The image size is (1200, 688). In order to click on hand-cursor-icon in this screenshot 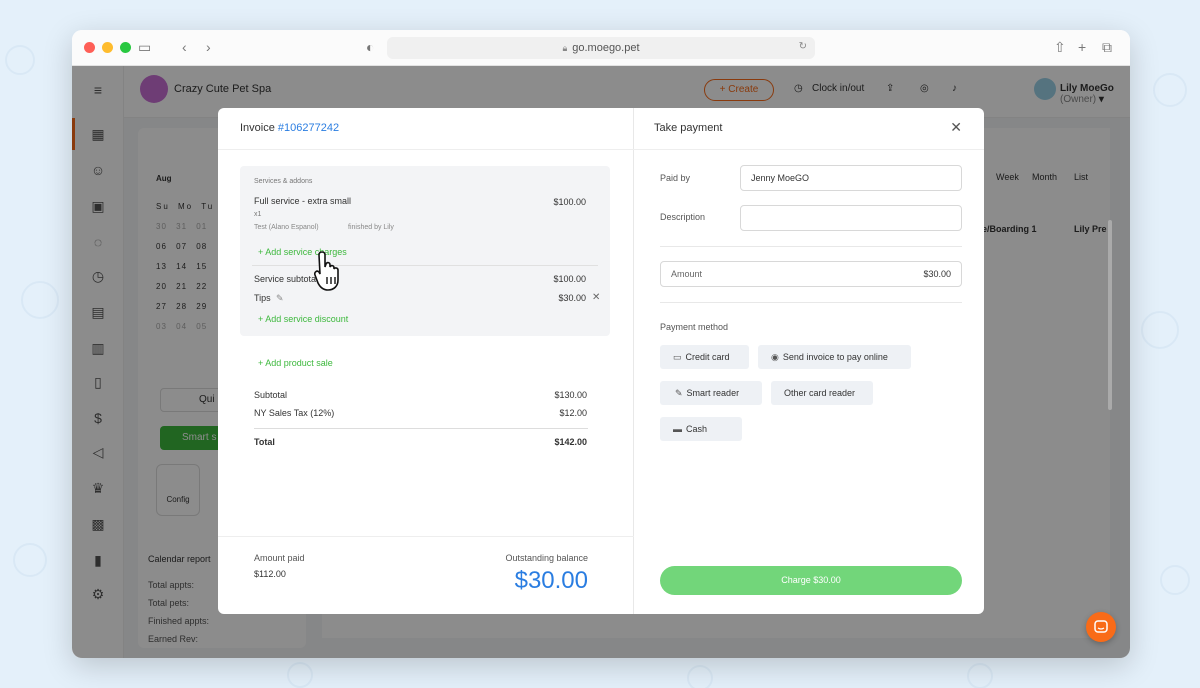, I will do `click(326, 271)`.